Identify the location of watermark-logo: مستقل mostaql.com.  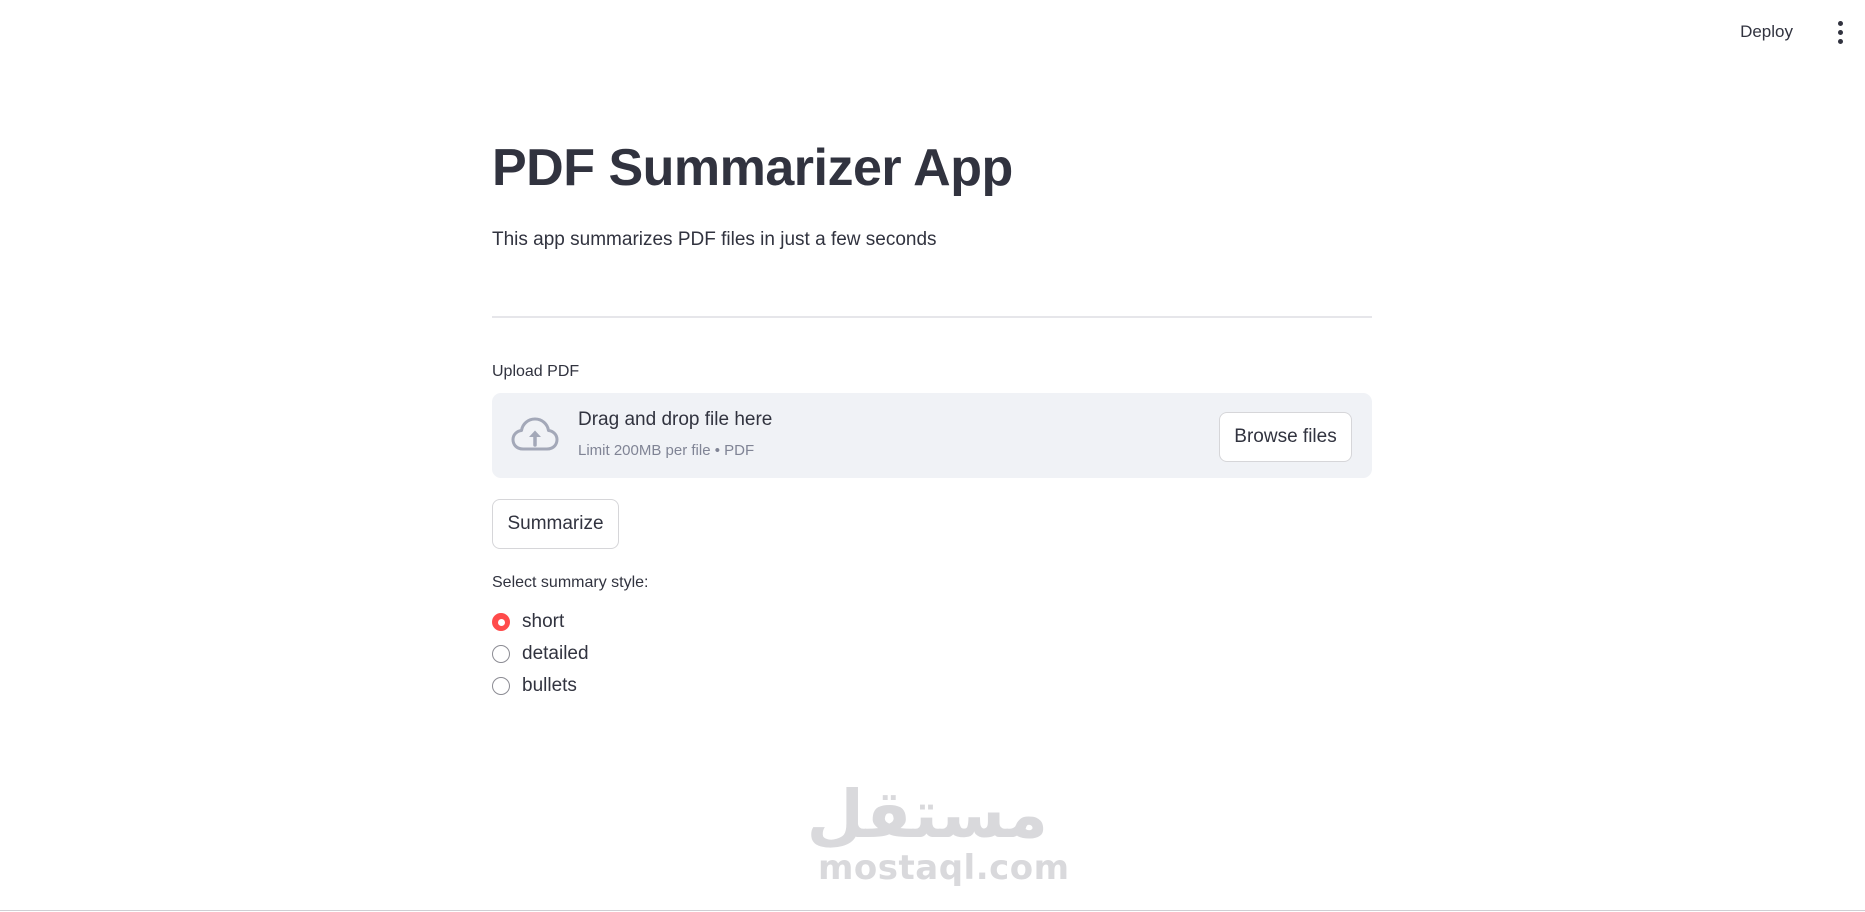
(938, 832).